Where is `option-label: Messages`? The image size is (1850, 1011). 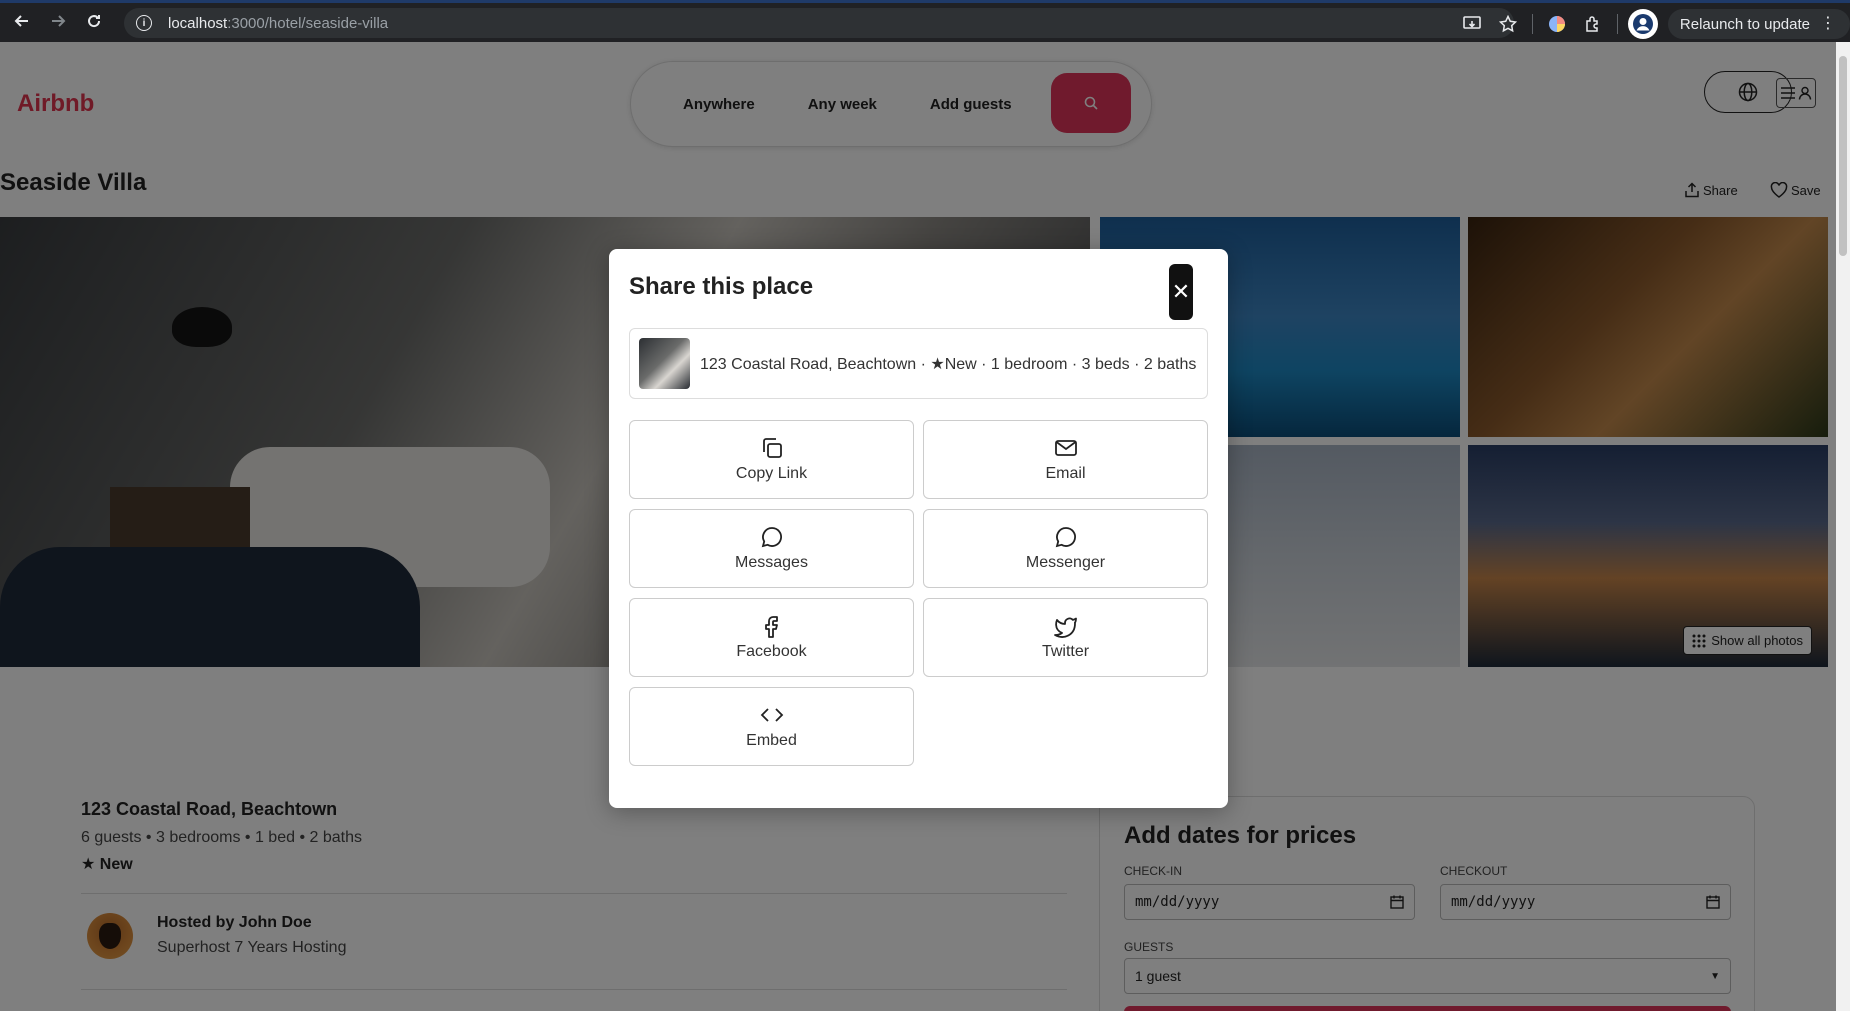
option-label: Messages is located at coordinates (771, 562).